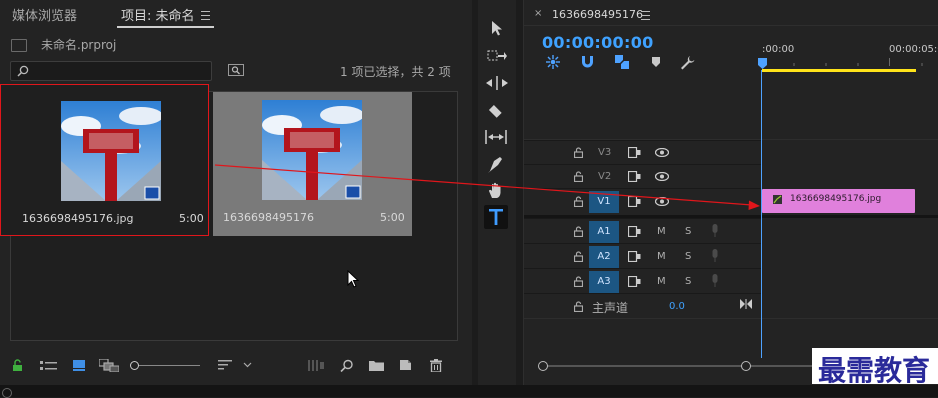  What do you see at coordinates (469, 391) in the screenshot?
I see `status-bar` at bounding box center [469, 391].